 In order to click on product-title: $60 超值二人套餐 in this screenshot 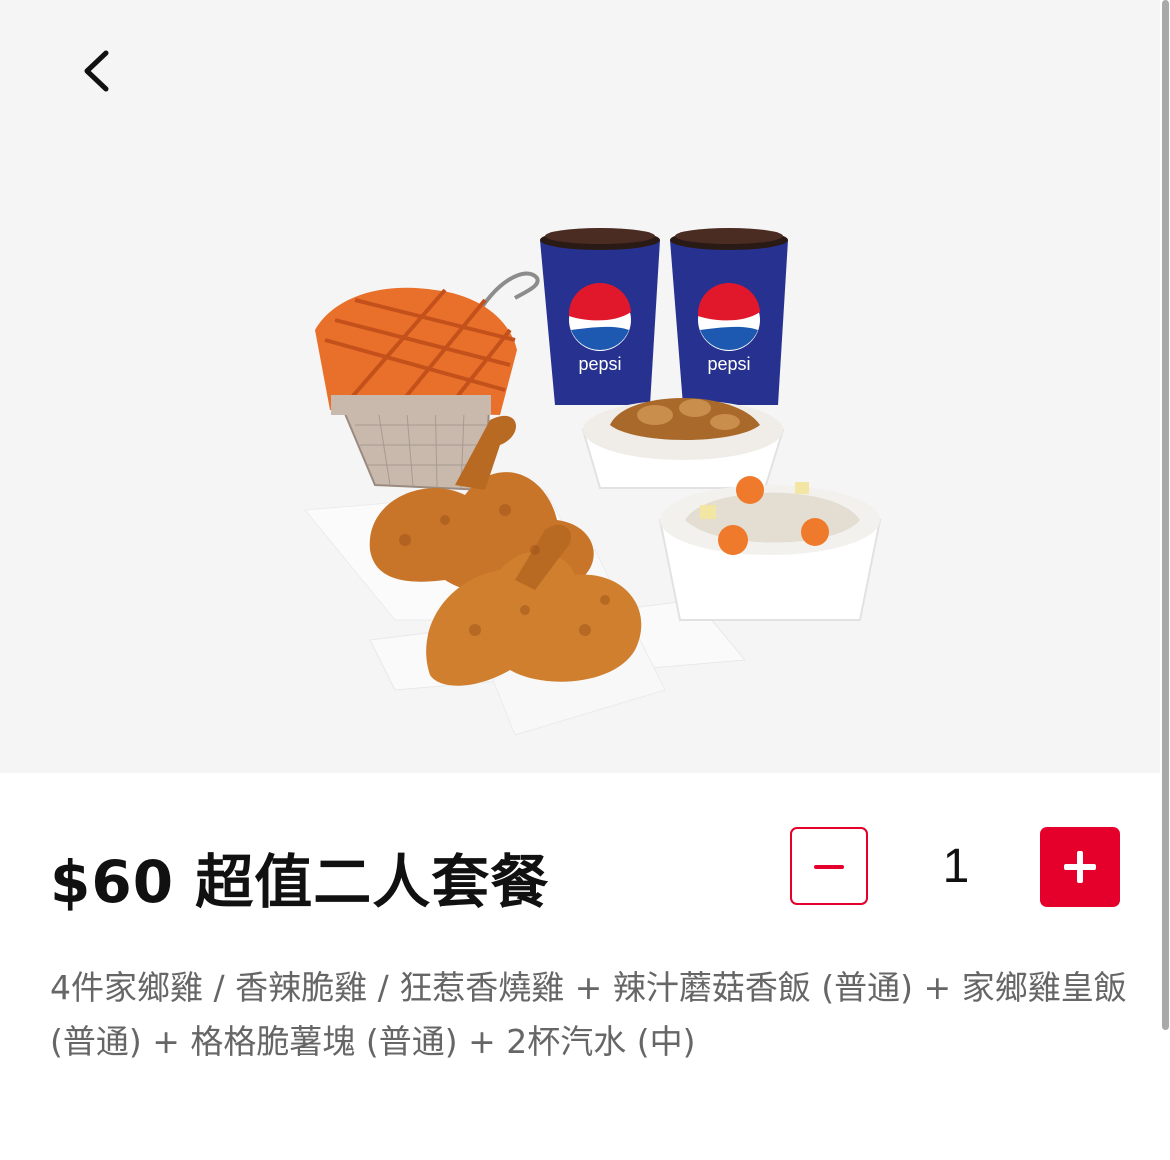, I will do `click(300, 882)`.